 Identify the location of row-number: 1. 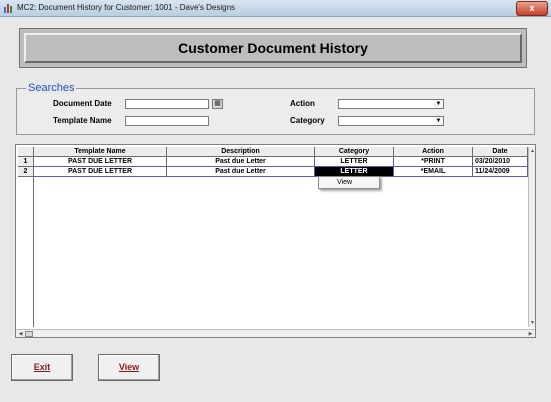
(26, 162).